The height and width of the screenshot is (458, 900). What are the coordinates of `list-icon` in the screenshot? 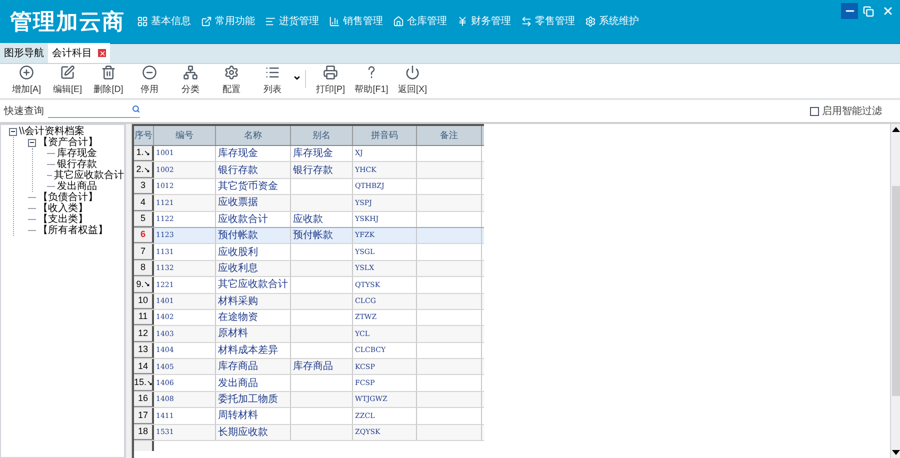 It's located at (272, 72).